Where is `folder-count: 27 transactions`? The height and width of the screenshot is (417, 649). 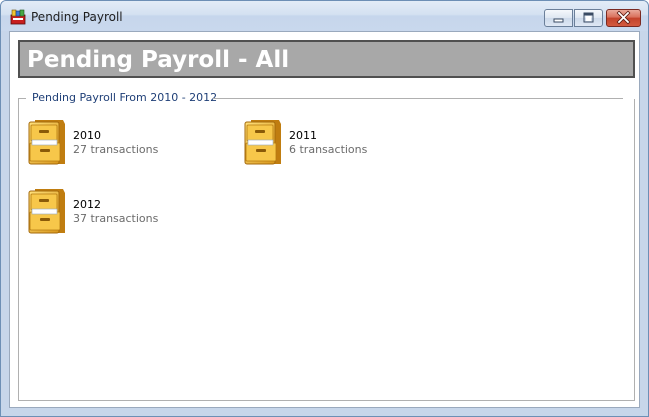 folder-count: 27 transactions is located at coordinates (116, 149).